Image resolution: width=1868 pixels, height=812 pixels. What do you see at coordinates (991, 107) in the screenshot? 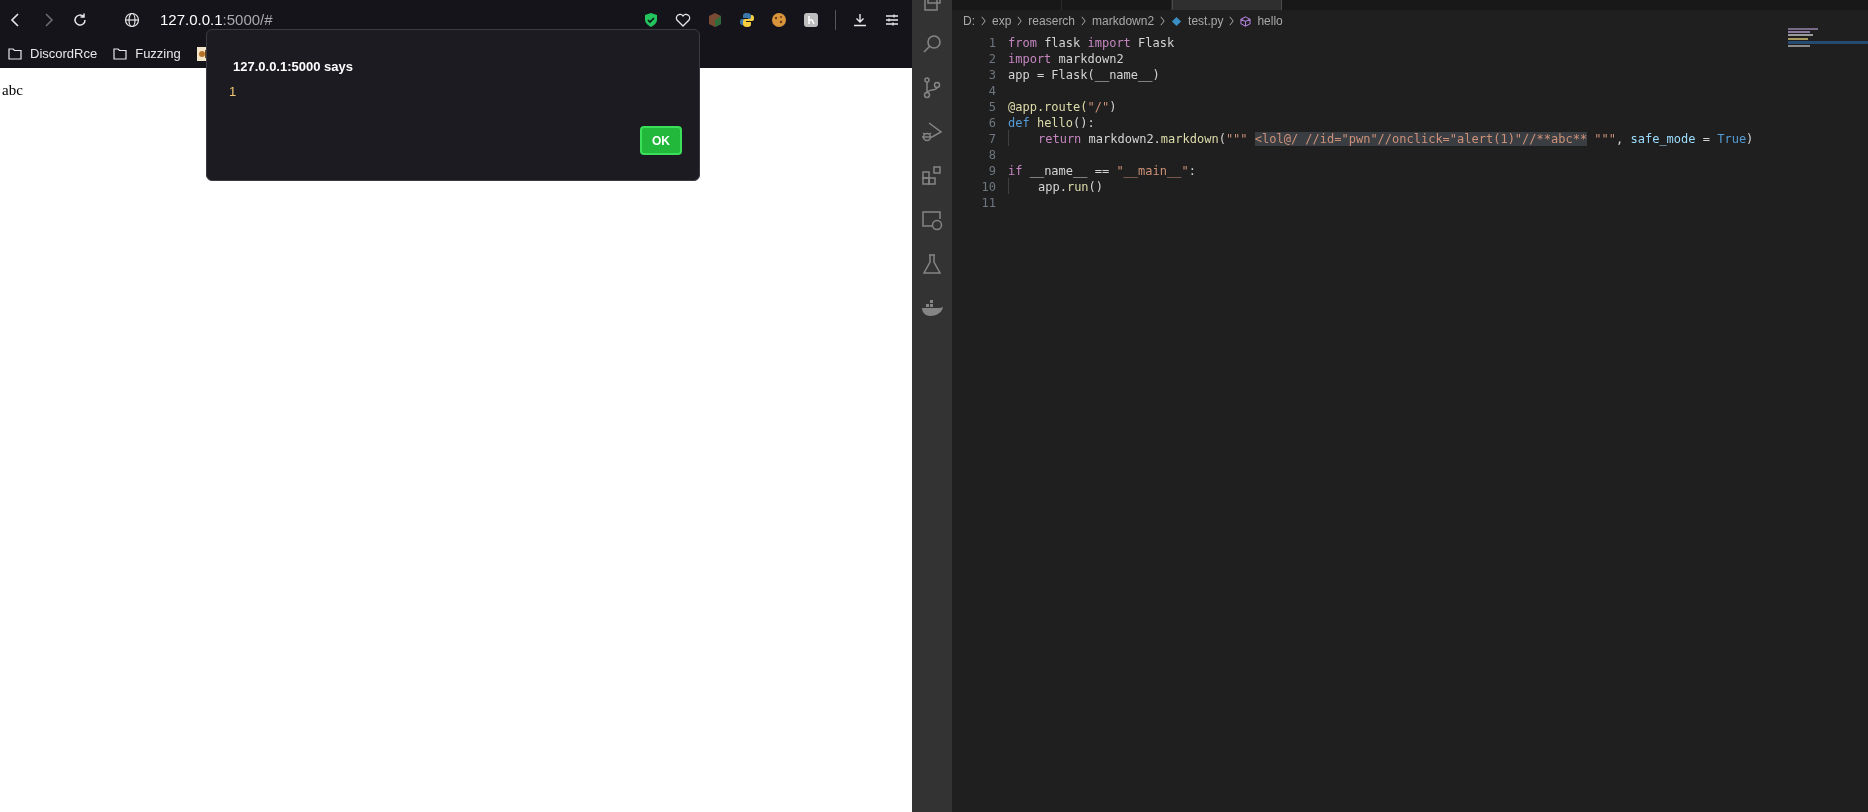
I see `line-number: 5` at bounding box center [991, 107].